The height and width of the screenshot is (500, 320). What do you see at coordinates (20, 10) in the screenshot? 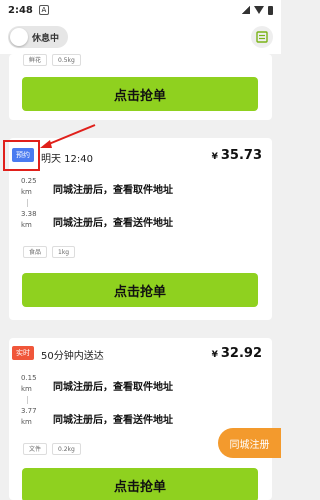
I see `status-time: 2:48` at bounding box center [20, 10].